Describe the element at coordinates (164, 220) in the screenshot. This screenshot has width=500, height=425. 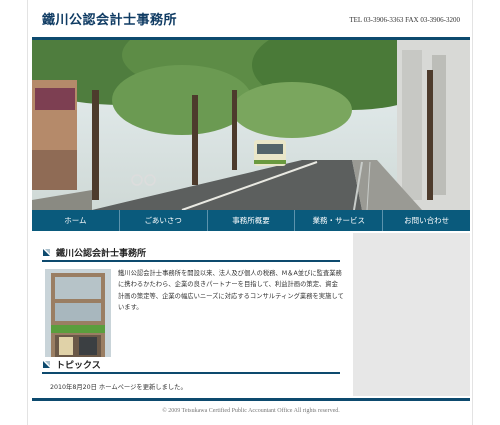
I see `nav-item-greeting: ごあいさつ` at that location.